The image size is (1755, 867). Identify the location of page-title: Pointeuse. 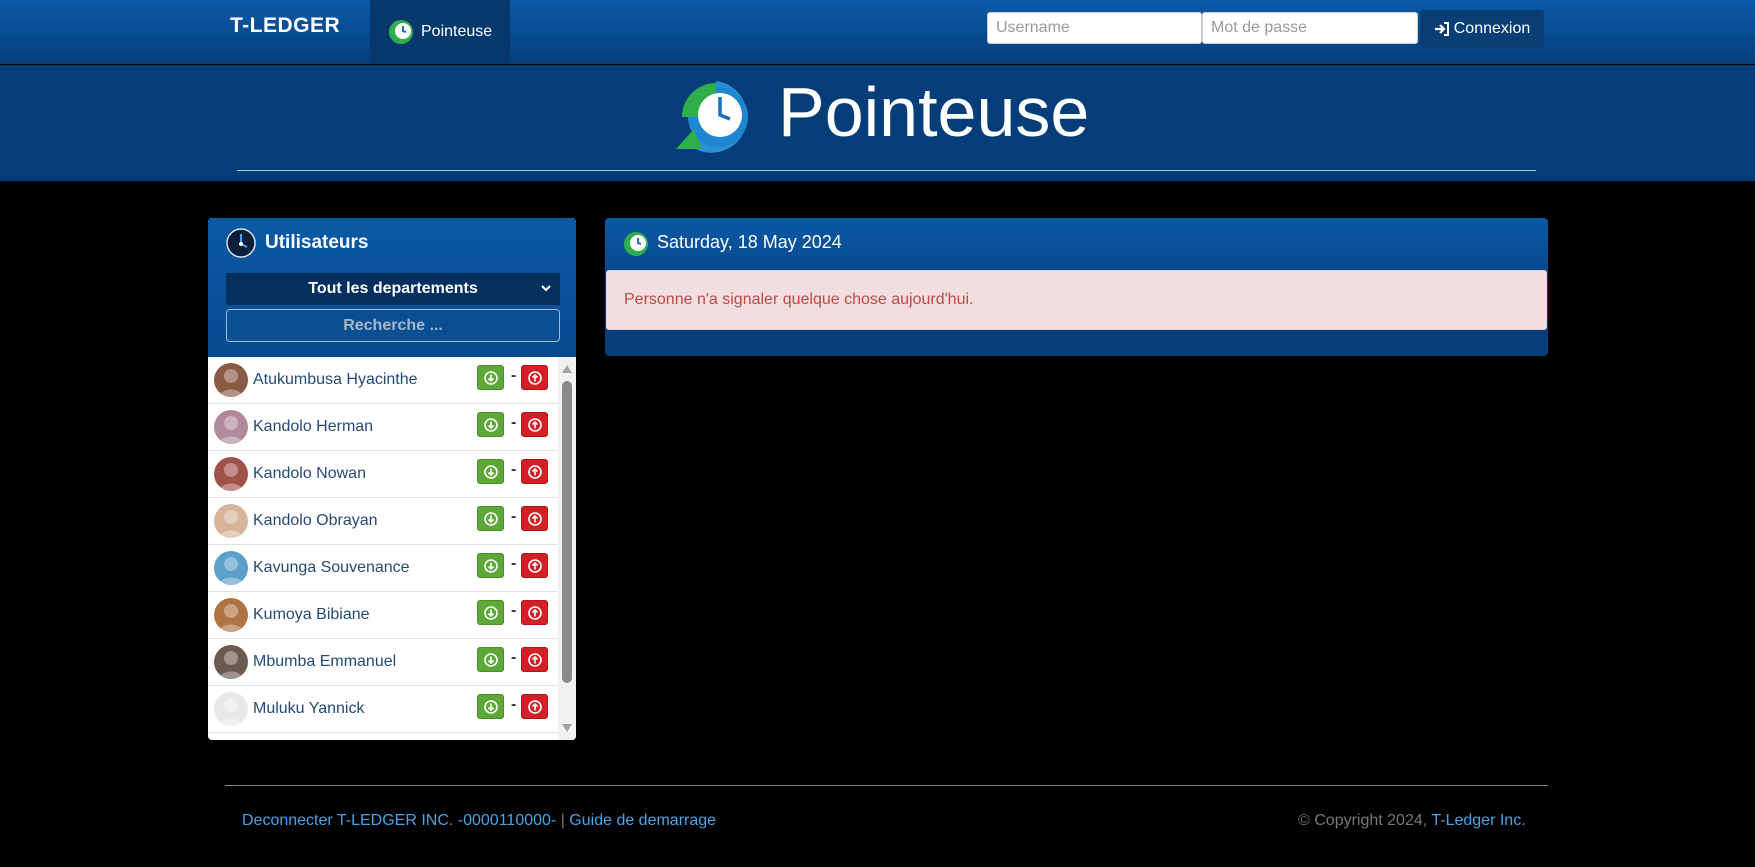
(934, 112).